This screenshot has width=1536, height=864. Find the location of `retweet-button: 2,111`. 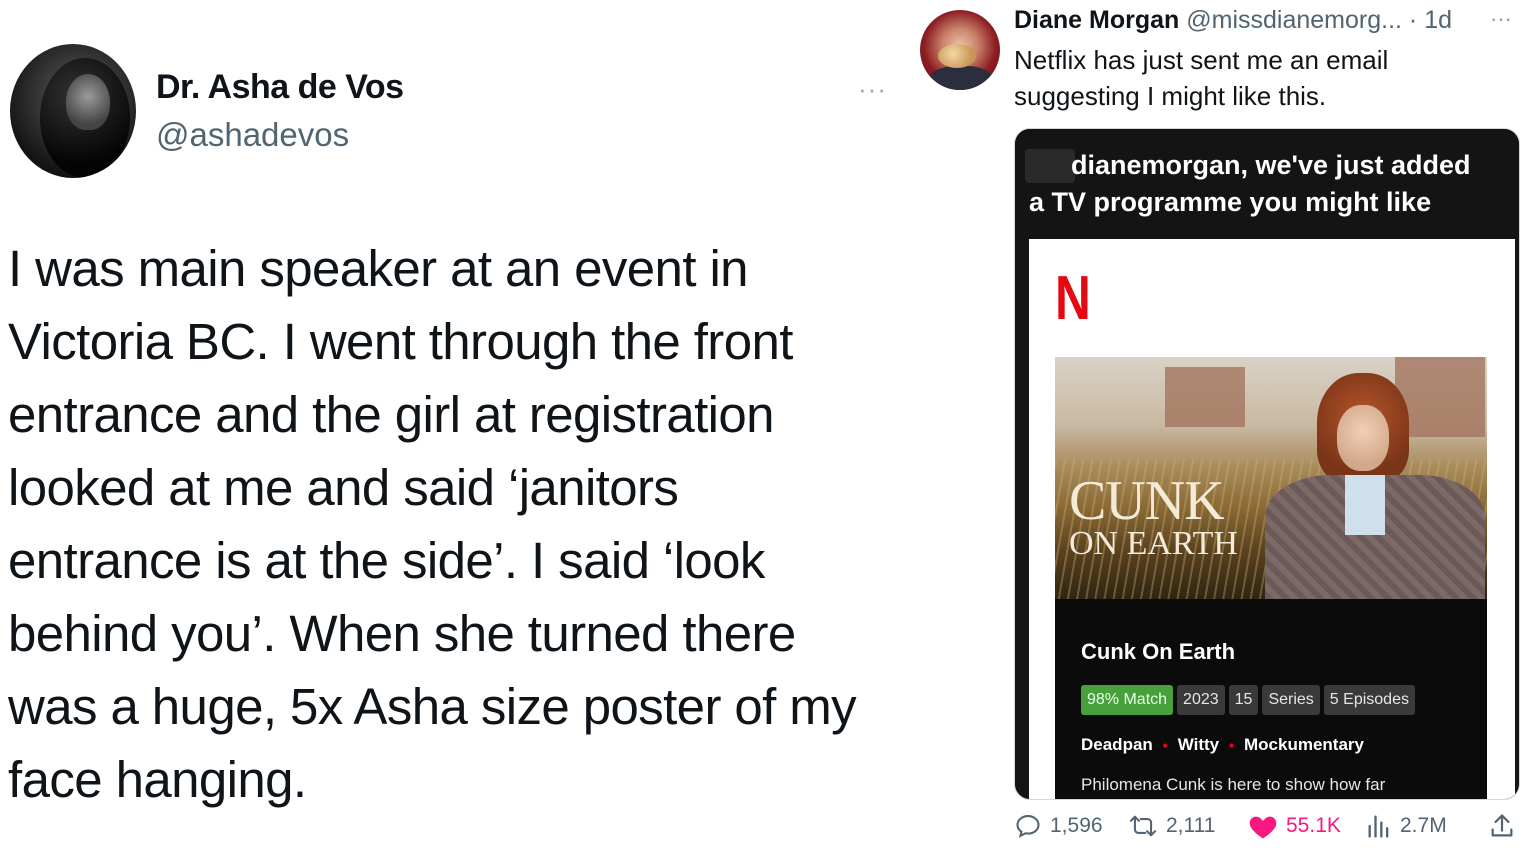

retweet-button: 2,111 is located at coordinates (1171, 826).